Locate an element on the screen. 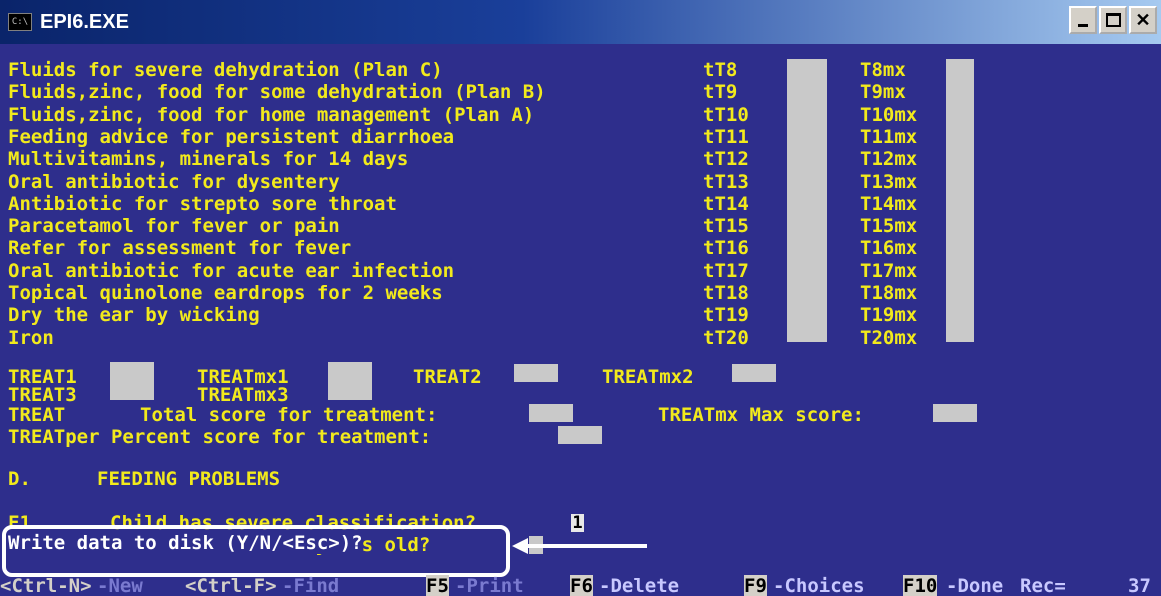  treatment-max-code: T14mx is located at coordinates (889, 203).